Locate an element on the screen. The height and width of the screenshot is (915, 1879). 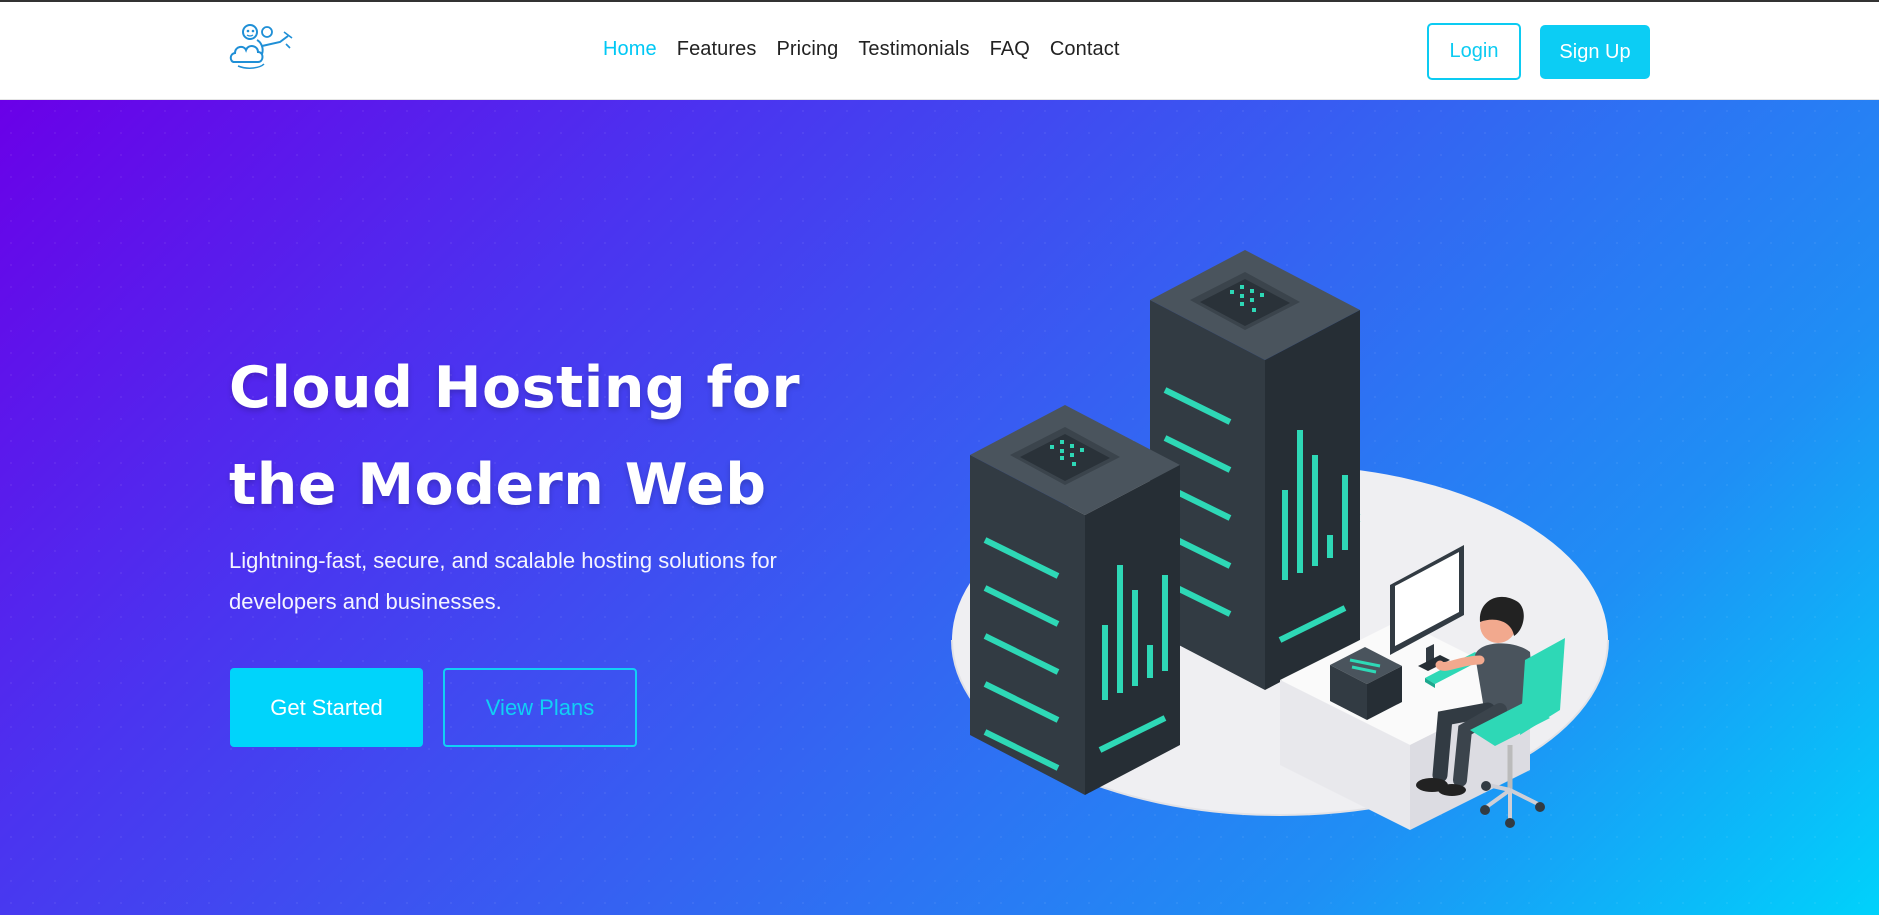
hero-title: Cloud Hosting for the Modern Web is located at coordinates (549, 437).